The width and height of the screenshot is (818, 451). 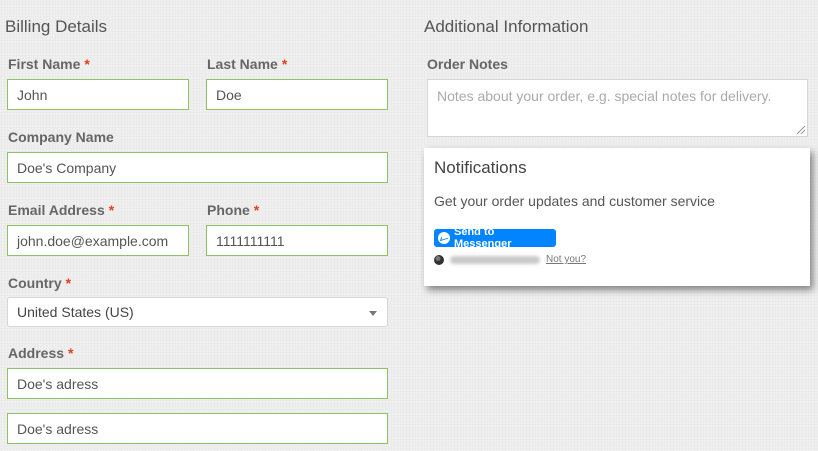 What do you see at coordinates (229, 94) in the screenshot?
I see `last-name-value: Doe` at bounding box center [229, 94].